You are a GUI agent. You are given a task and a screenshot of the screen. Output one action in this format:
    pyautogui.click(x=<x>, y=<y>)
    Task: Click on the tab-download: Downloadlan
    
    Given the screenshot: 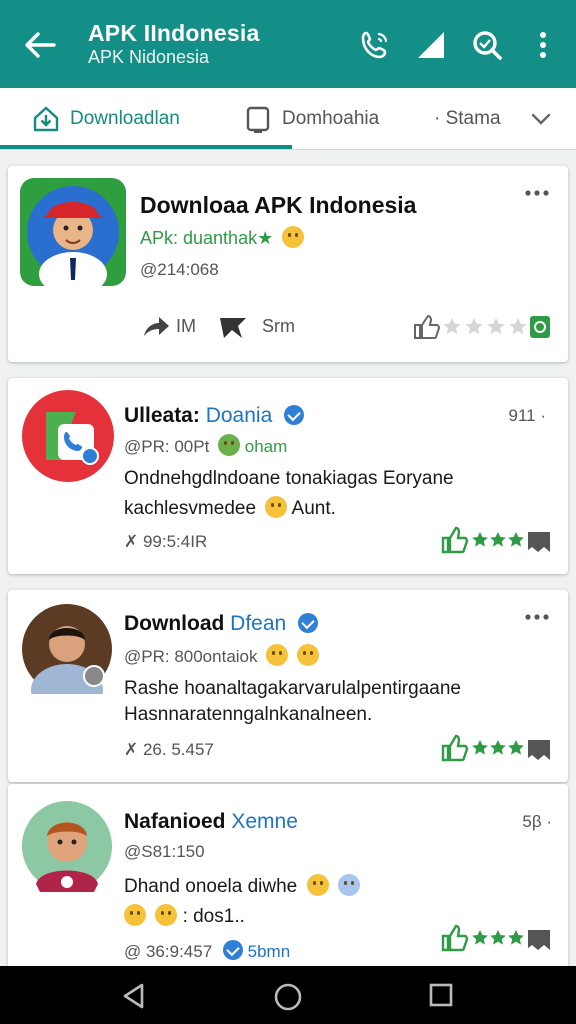 What is the action you would take?
    pyautogui.click(x=106, y=119)
    